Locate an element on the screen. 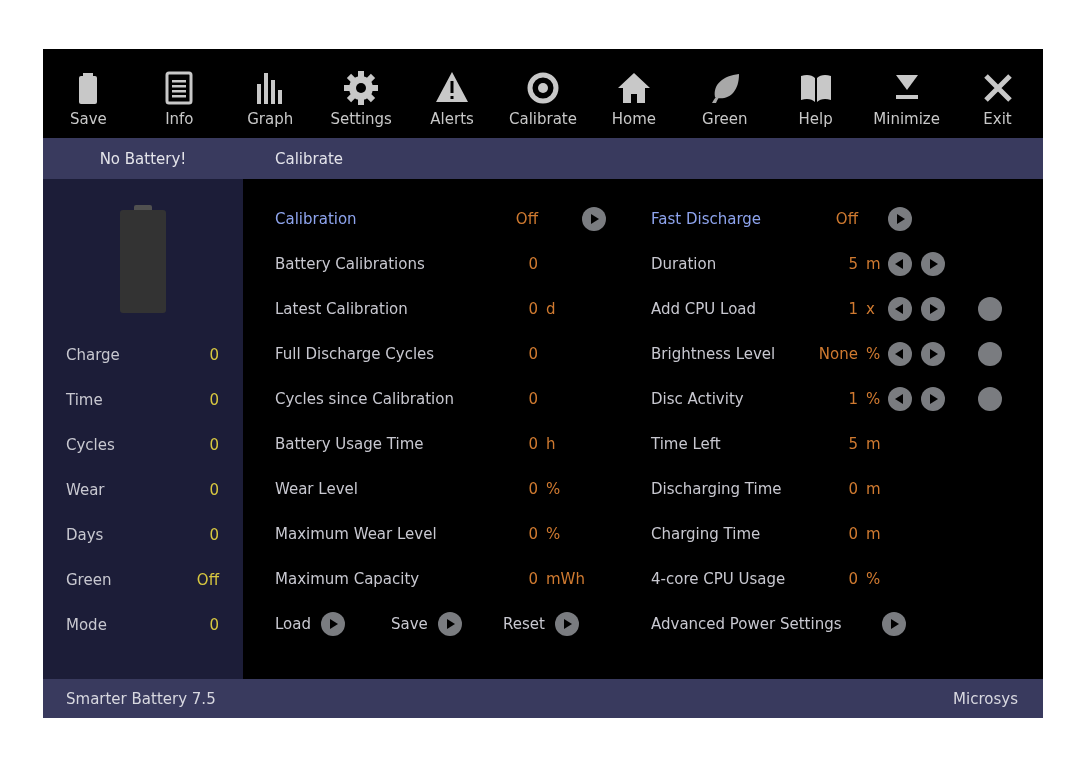  unit-label: h is located at coordinates (551, 443).